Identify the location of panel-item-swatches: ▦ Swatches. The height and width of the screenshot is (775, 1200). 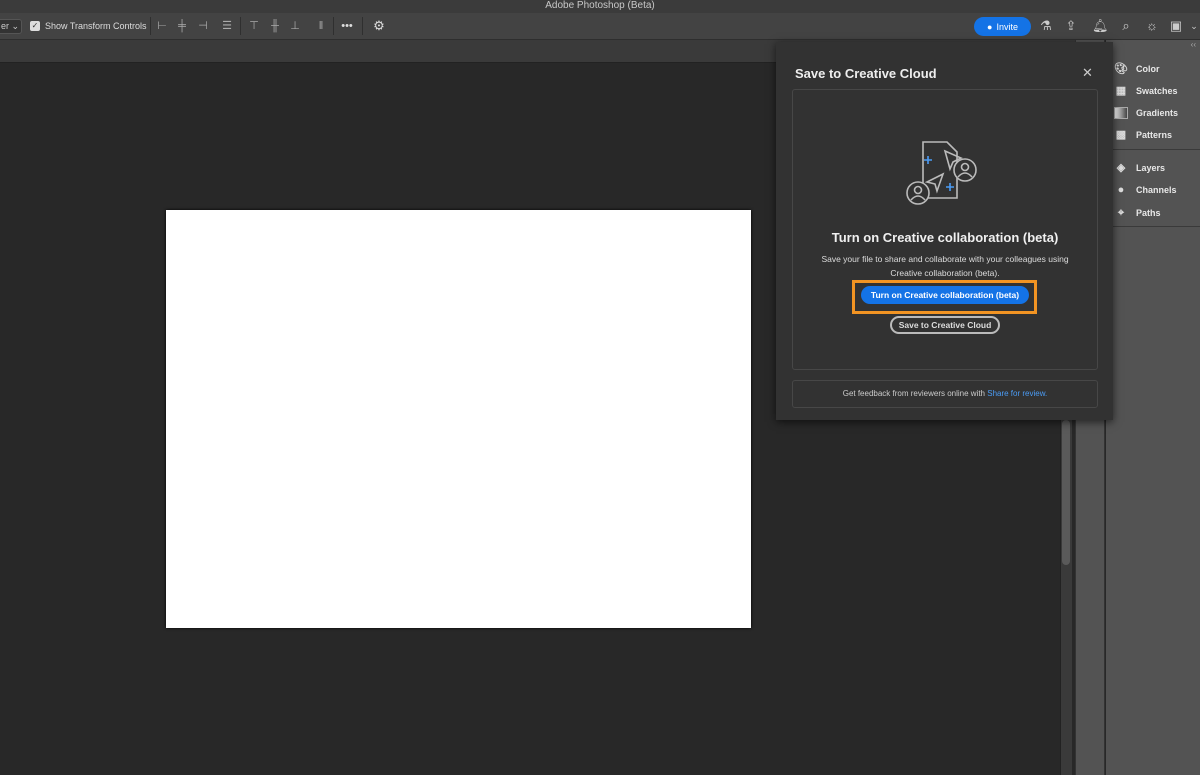
(1146, 91).